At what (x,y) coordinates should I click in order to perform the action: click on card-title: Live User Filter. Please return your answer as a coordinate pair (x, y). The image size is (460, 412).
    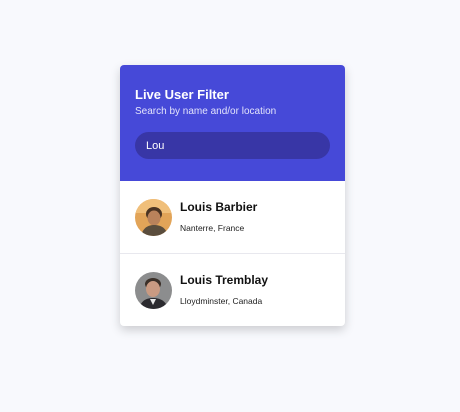
    Looking at the image, I should click on (182, 94).